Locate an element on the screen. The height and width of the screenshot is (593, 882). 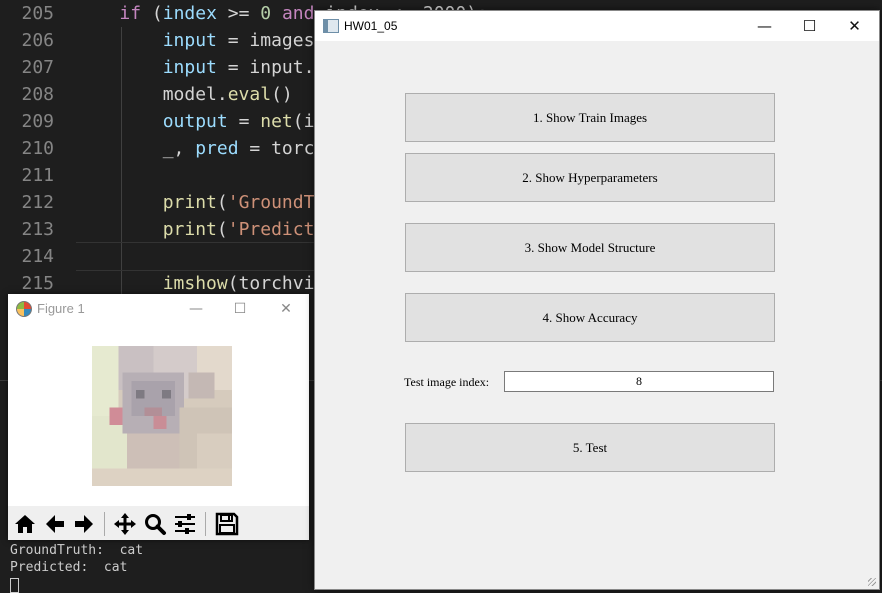
code-token: model. is located at coordinates (152, 94).